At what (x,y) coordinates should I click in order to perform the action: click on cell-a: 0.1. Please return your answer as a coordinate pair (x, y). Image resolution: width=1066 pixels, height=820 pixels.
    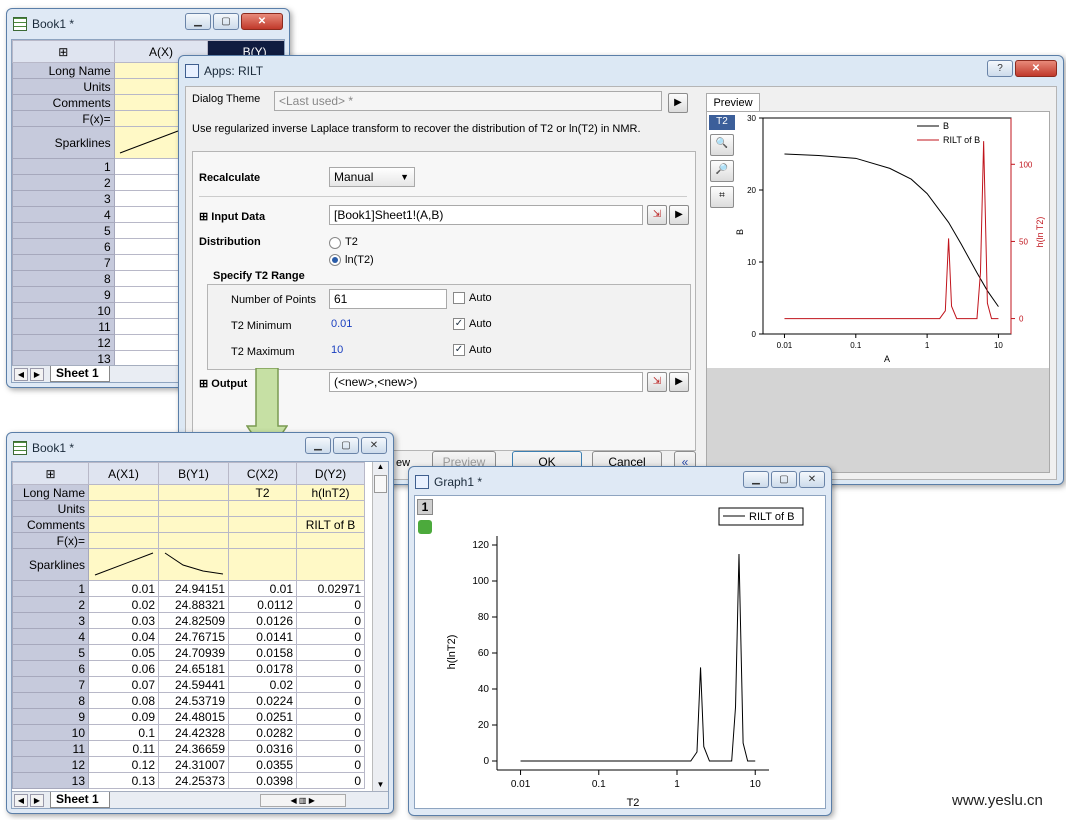
    Looking at the image, I should click on (123, 732).